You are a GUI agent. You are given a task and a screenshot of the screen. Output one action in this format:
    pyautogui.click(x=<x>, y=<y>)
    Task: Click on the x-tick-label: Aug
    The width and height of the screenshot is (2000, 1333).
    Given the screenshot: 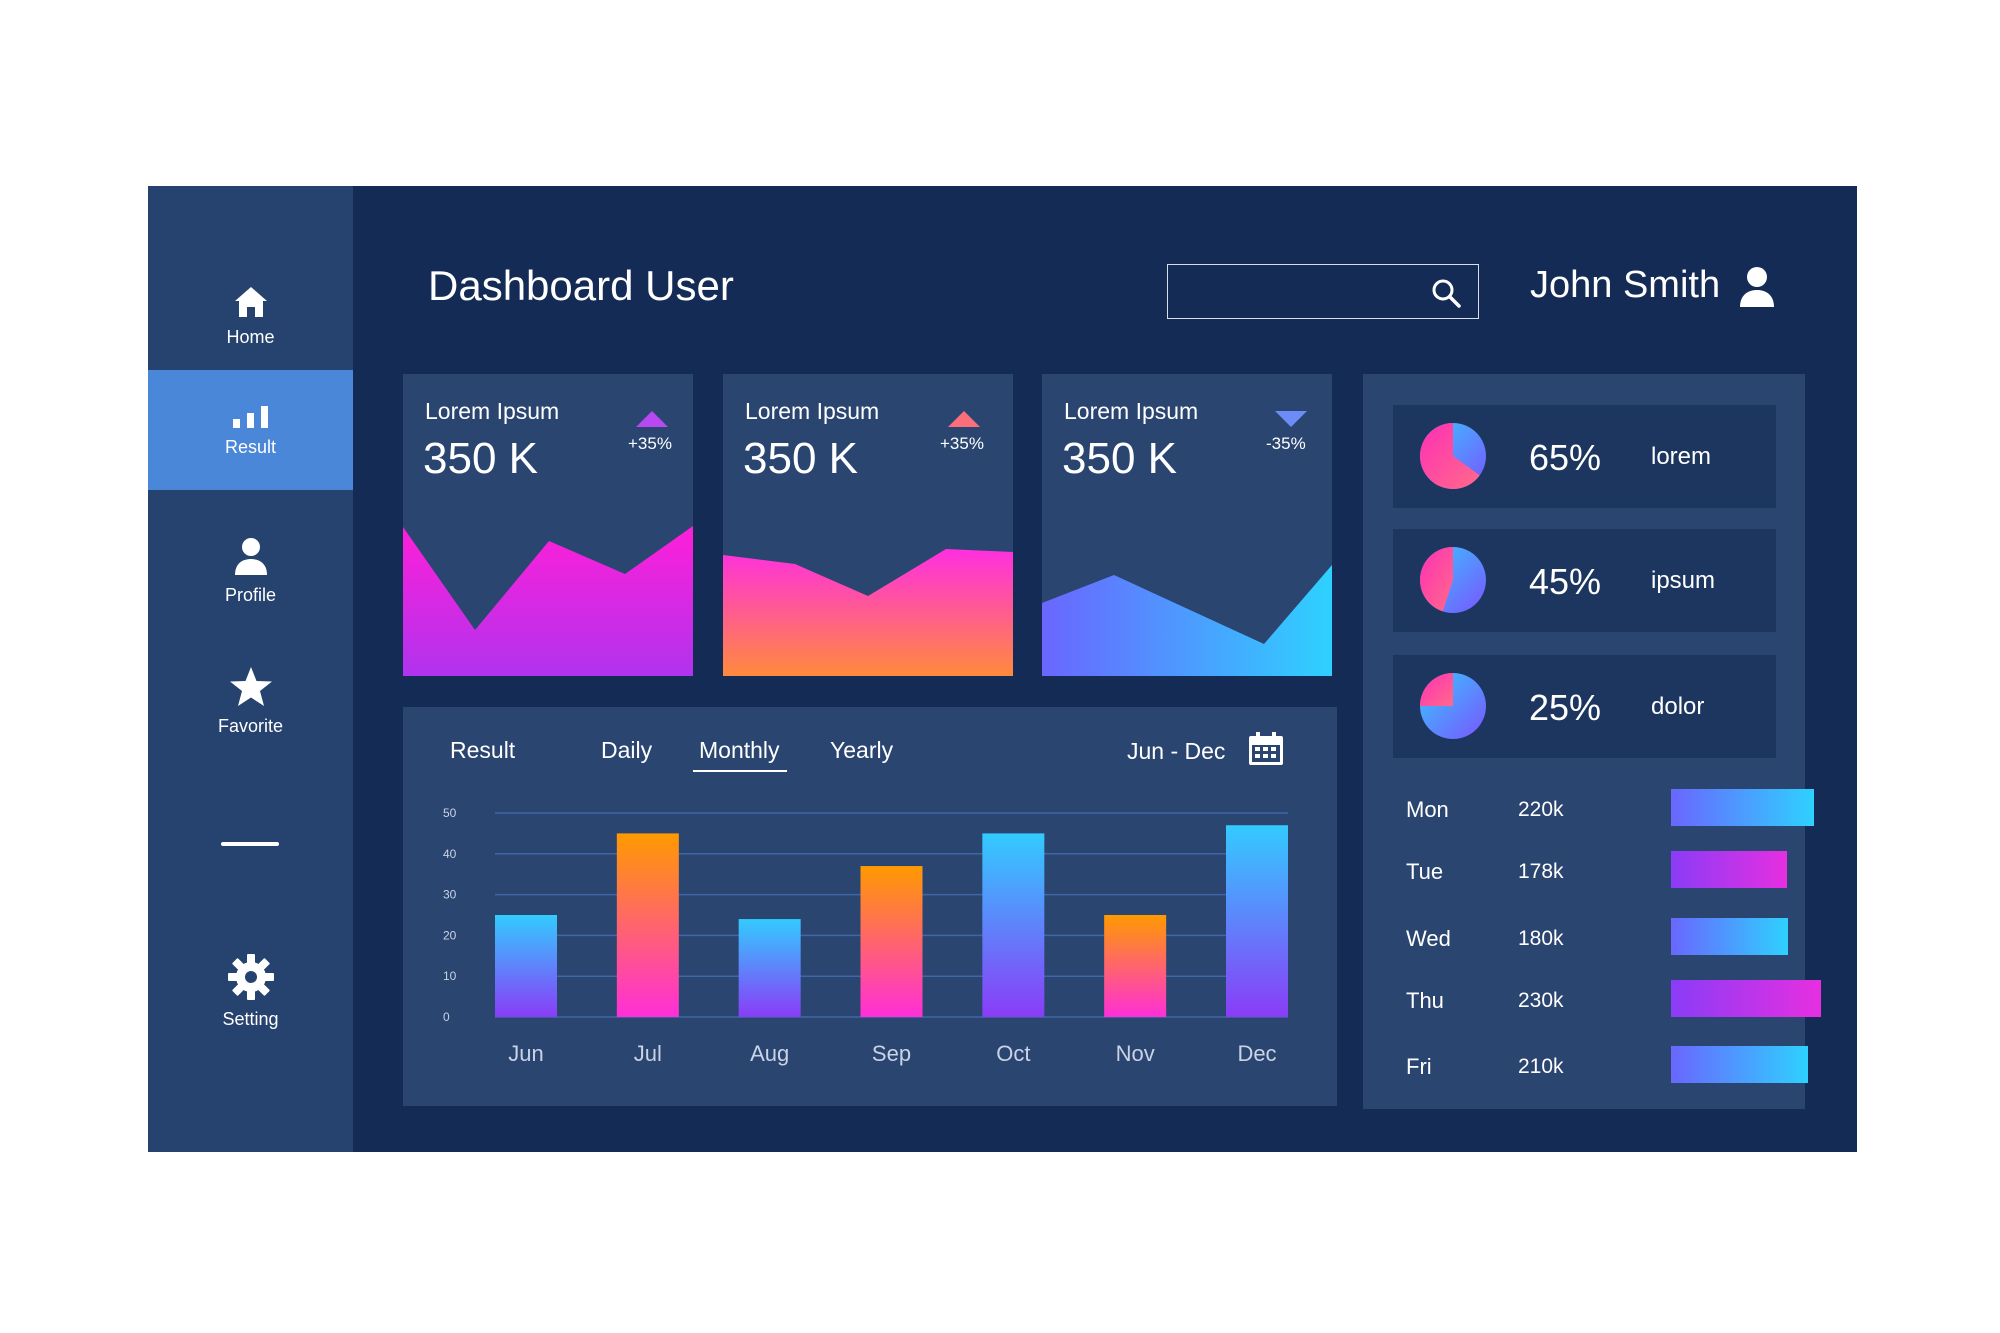 What is the action you would take?
    pyautogui.click(x=769, y=1053)
    